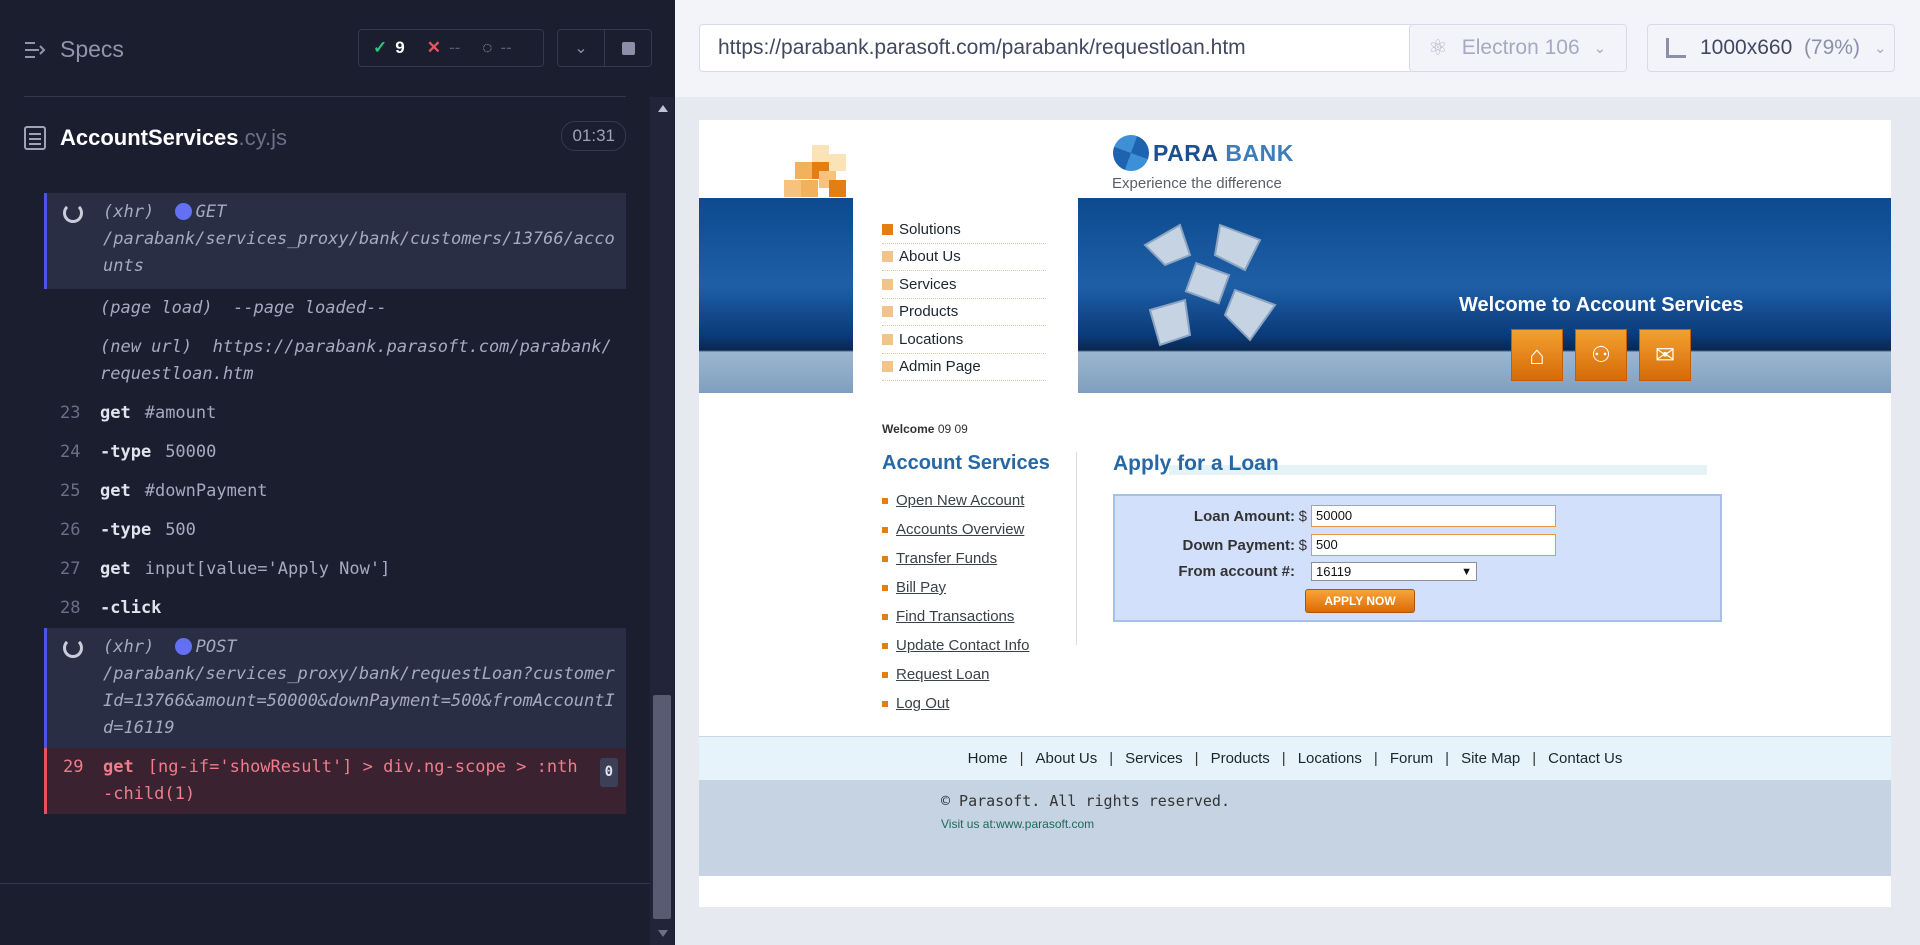  What do you see at coordinates (433, 47) in the screenshot?
I see `x-icon: ✕` at bounding box center [433, 47].